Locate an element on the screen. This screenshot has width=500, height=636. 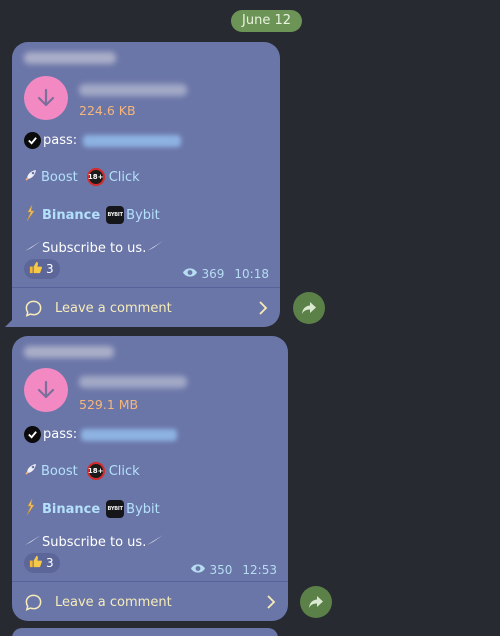
message-meta: 350 12:53 is located at coordinates (233, 570).